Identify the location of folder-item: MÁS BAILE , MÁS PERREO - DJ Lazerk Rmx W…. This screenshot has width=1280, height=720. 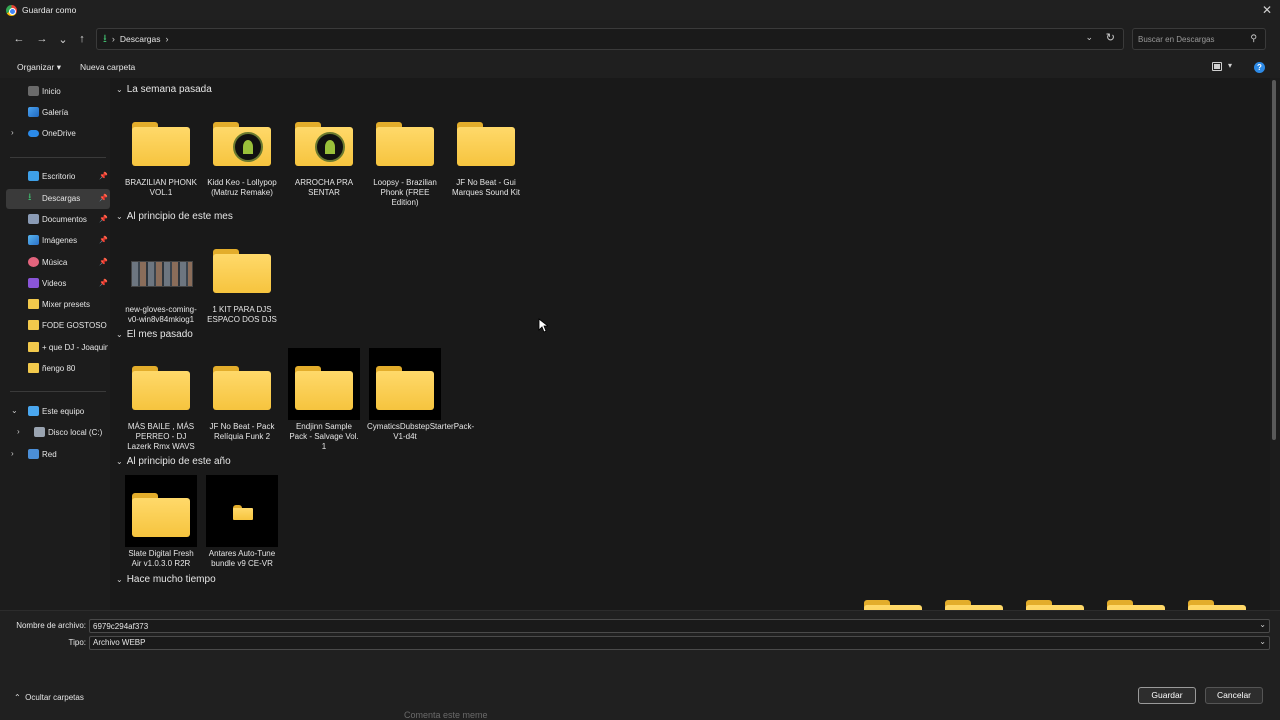
(161, 400).